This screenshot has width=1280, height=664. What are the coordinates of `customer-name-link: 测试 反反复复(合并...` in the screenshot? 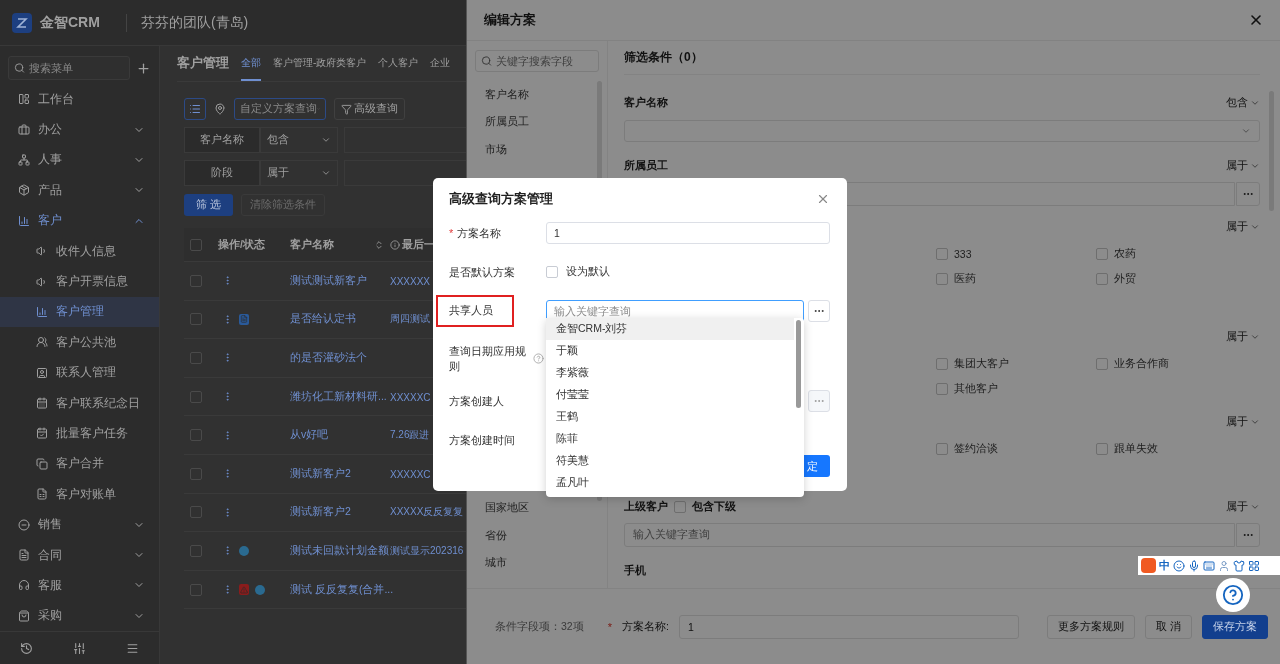 It's located at (342, 588).